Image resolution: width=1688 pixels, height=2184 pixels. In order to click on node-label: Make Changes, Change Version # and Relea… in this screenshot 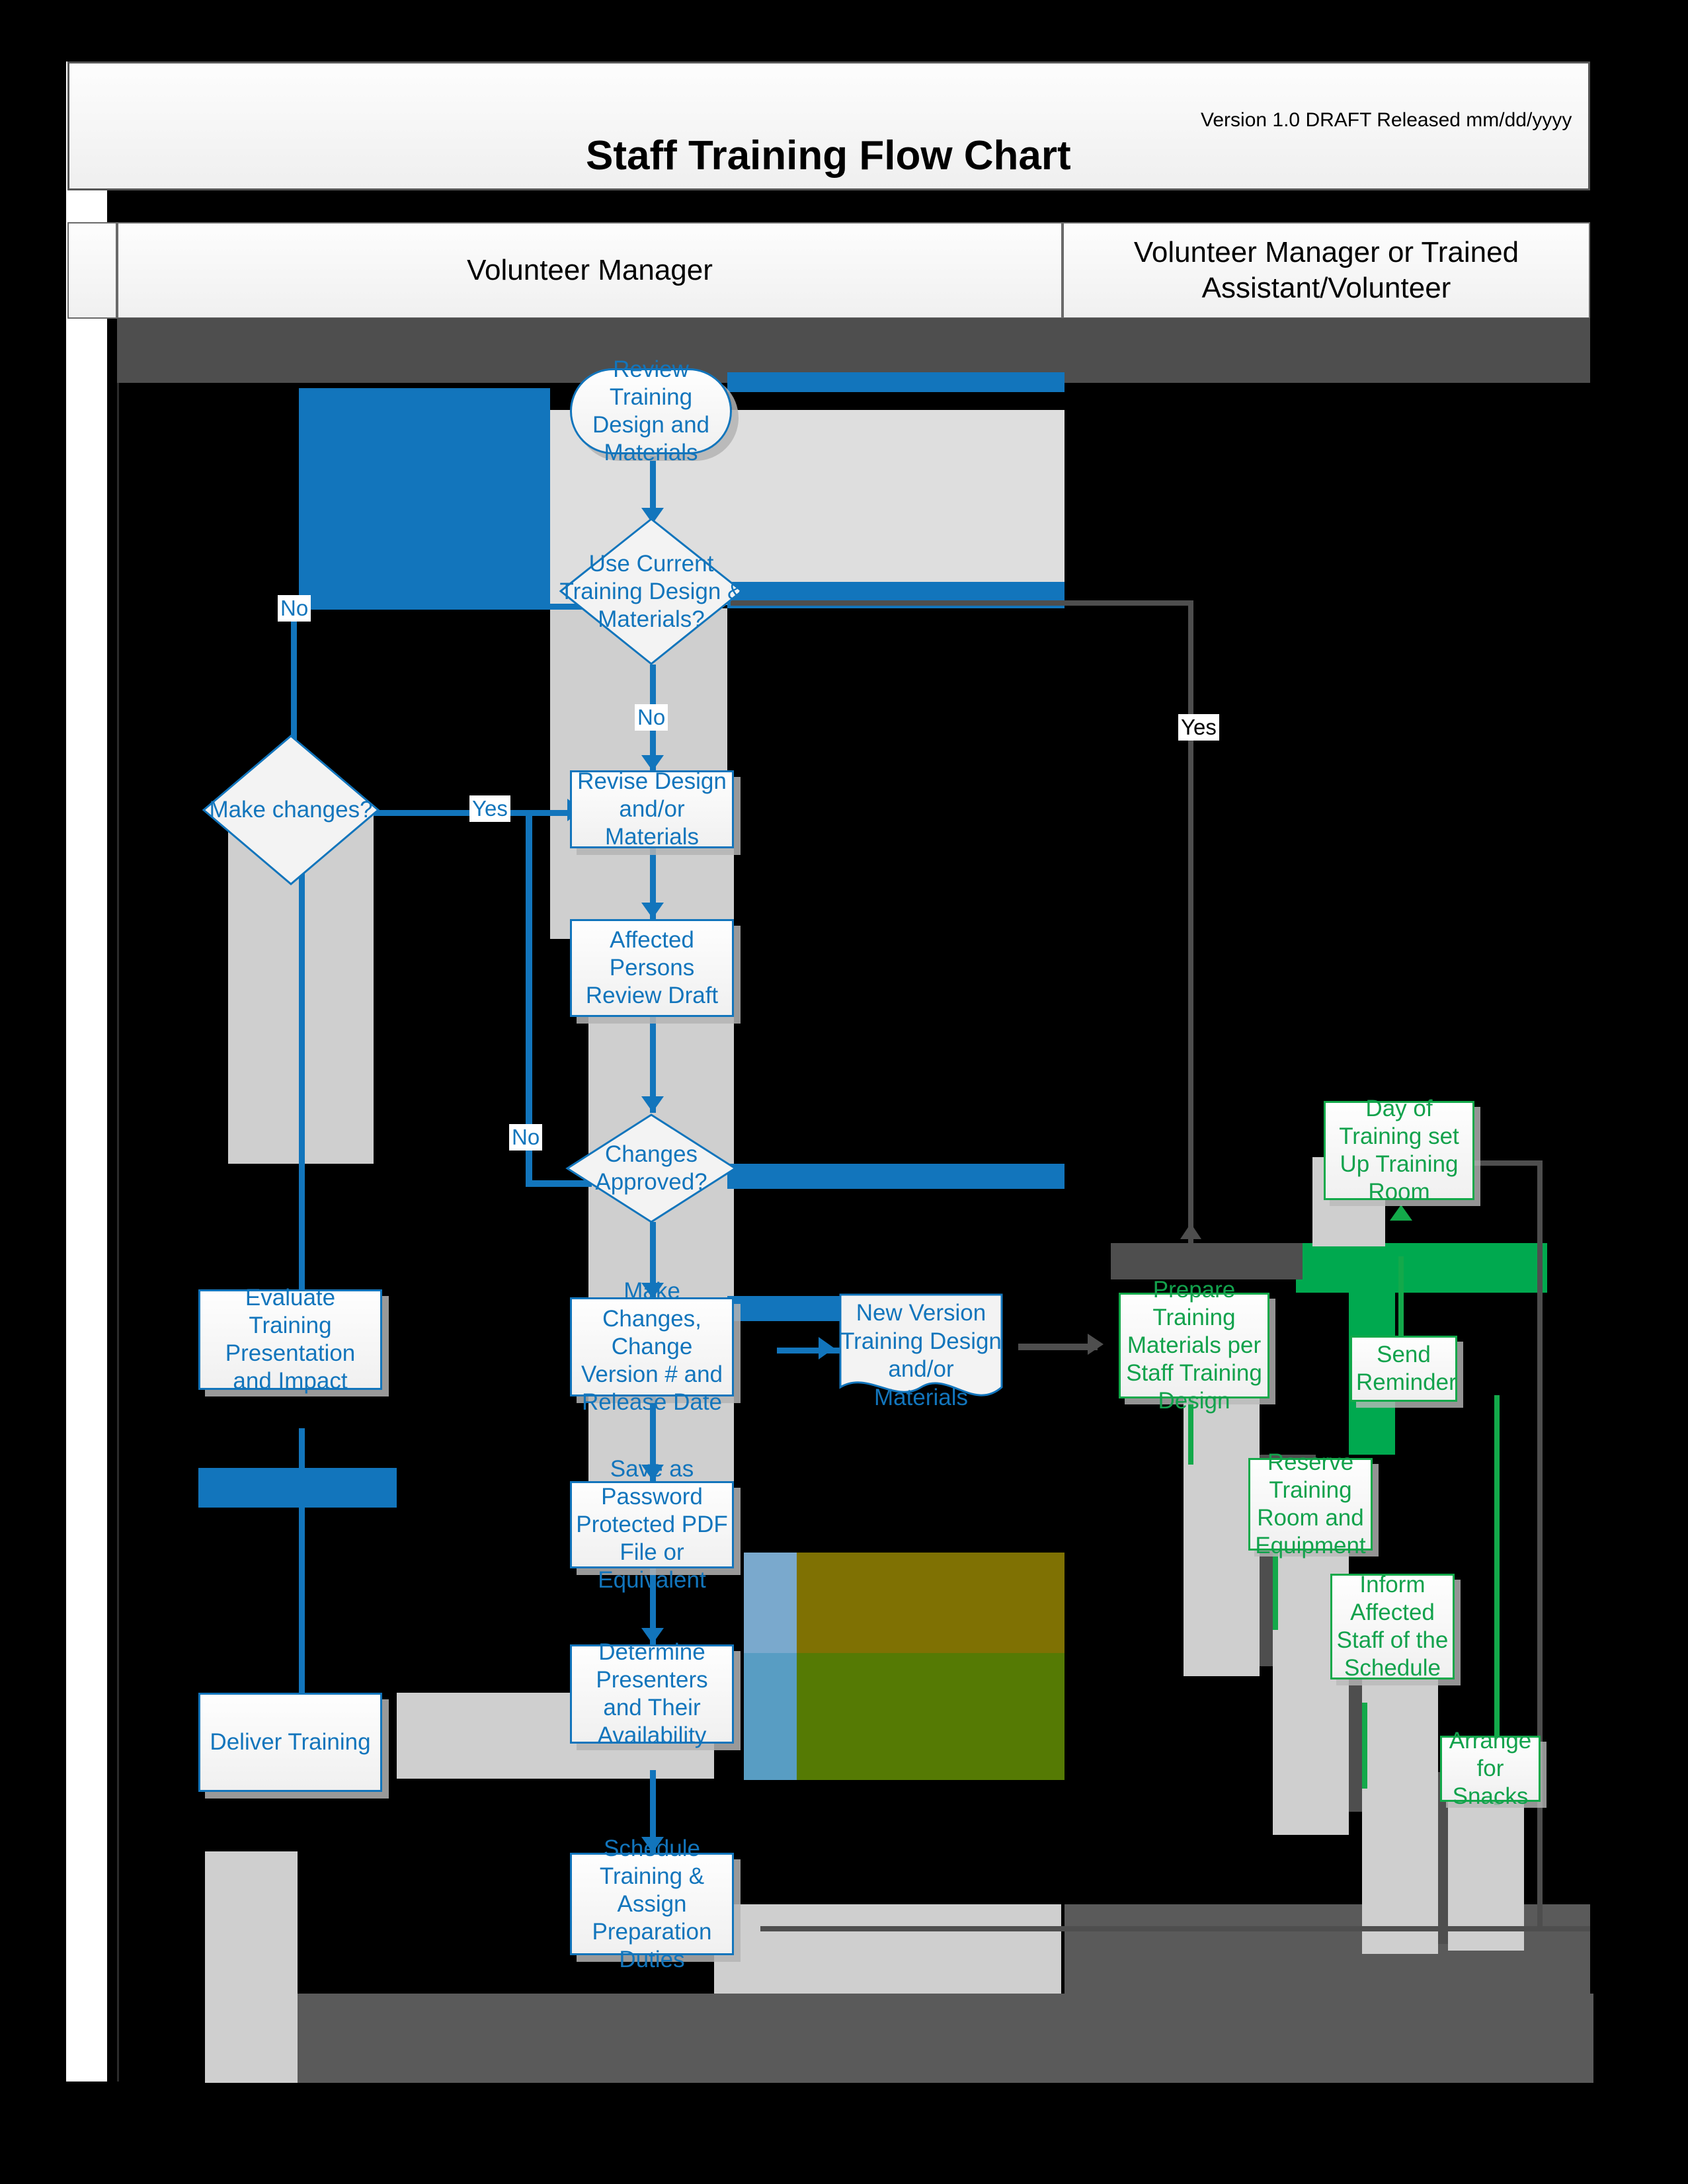, I will do `click(652, 1346)`.